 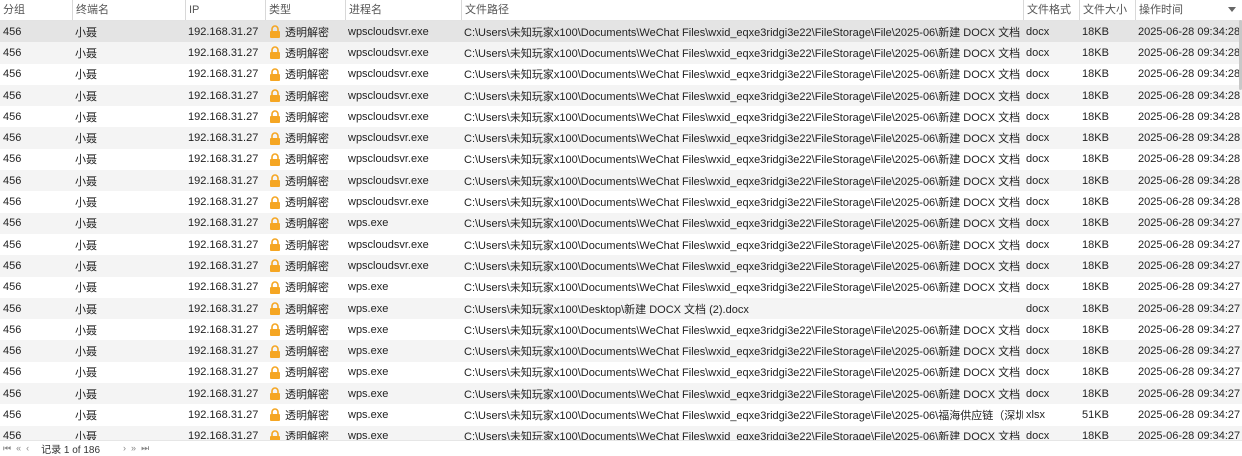 I want to click on first-record-icon: ⏮, so click(x=6, y=448).